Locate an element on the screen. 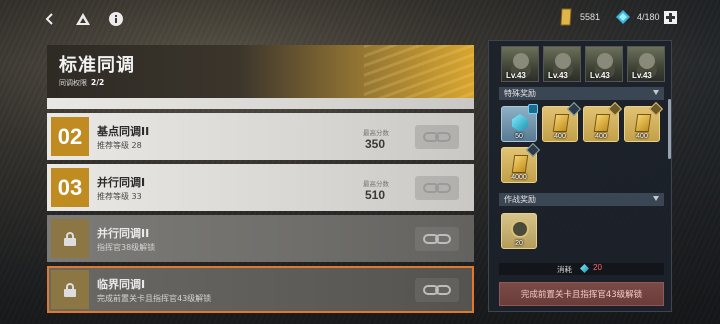  stage-row-02: 02 基点同调II 推荐等级 28 最高分数 350 is located at coordinates (260, 136).